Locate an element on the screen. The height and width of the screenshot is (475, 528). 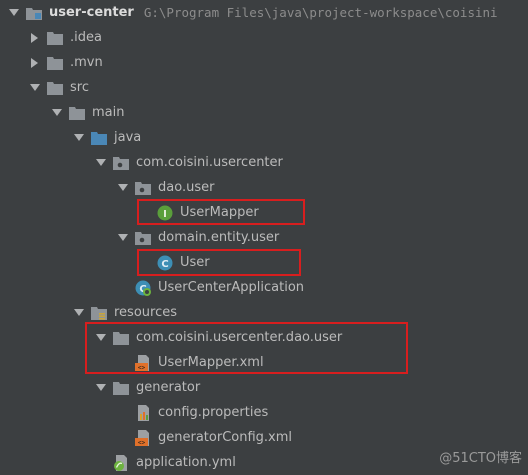
tree-item-user-class: C User is located at coordinates (264, 262).